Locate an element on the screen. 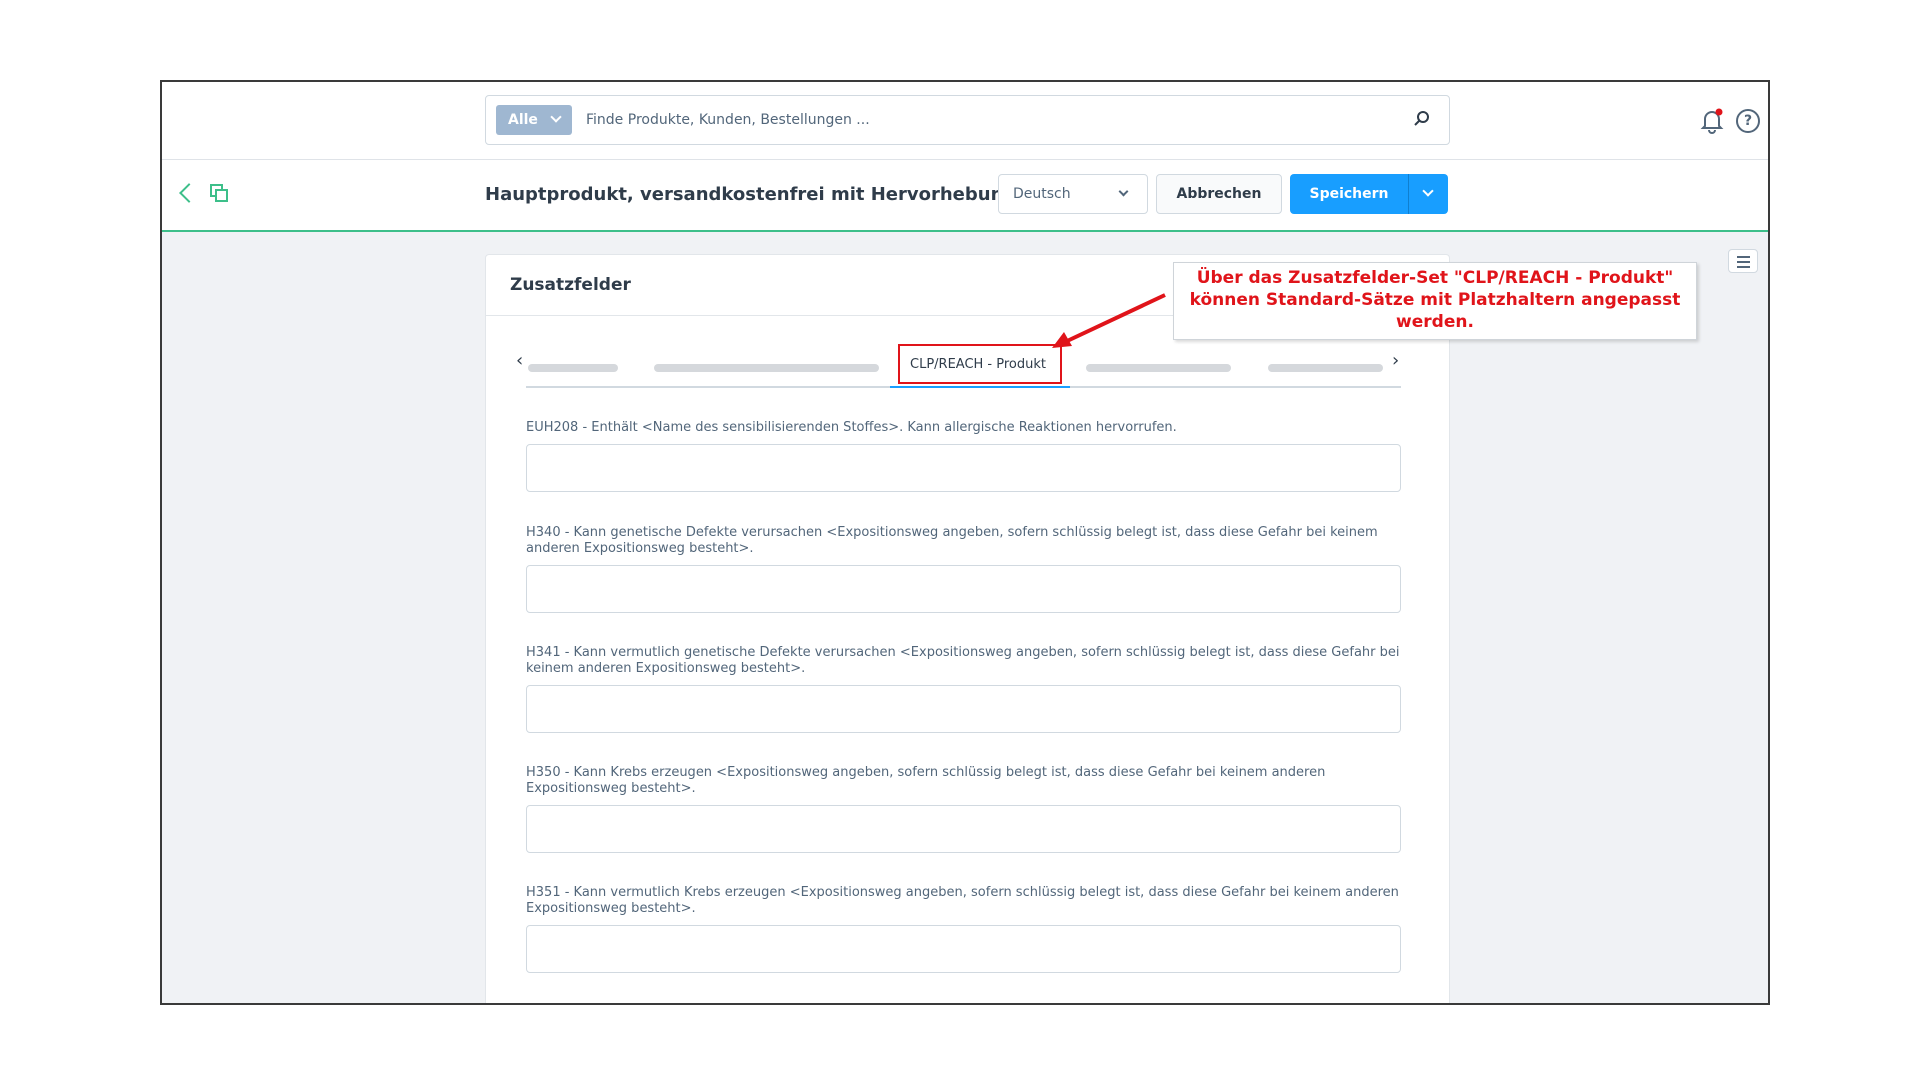 The width and height of the screenshot is (1920, 1080). save-button-group: Speichern is located at coordinates (1369, 194).